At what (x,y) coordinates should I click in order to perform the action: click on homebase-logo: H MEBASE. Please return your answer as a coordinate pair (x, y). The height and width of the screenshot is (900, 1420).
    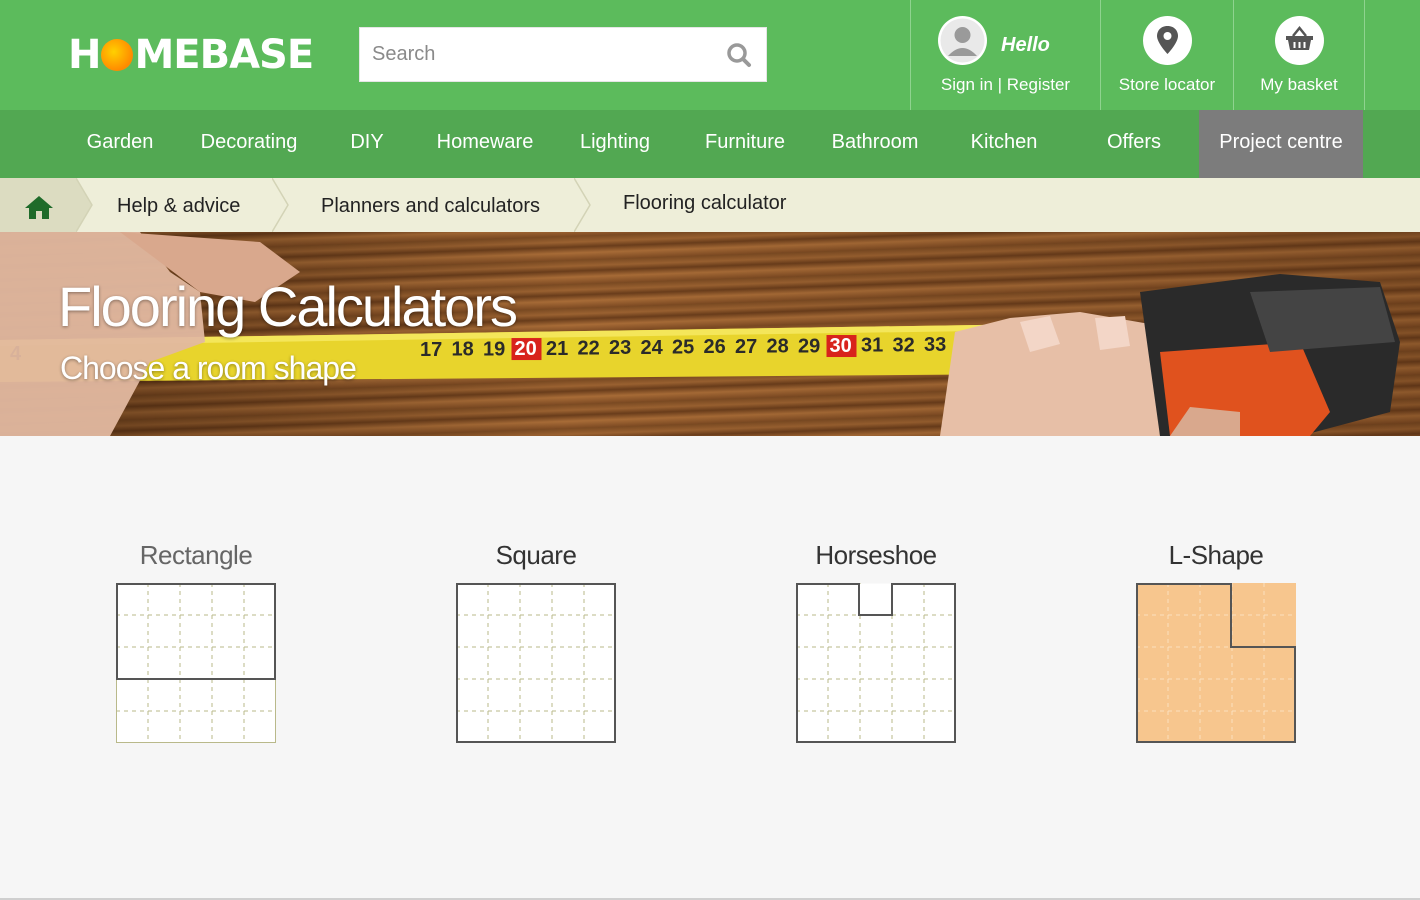
    Looking at the image, I should click on (191, 55).